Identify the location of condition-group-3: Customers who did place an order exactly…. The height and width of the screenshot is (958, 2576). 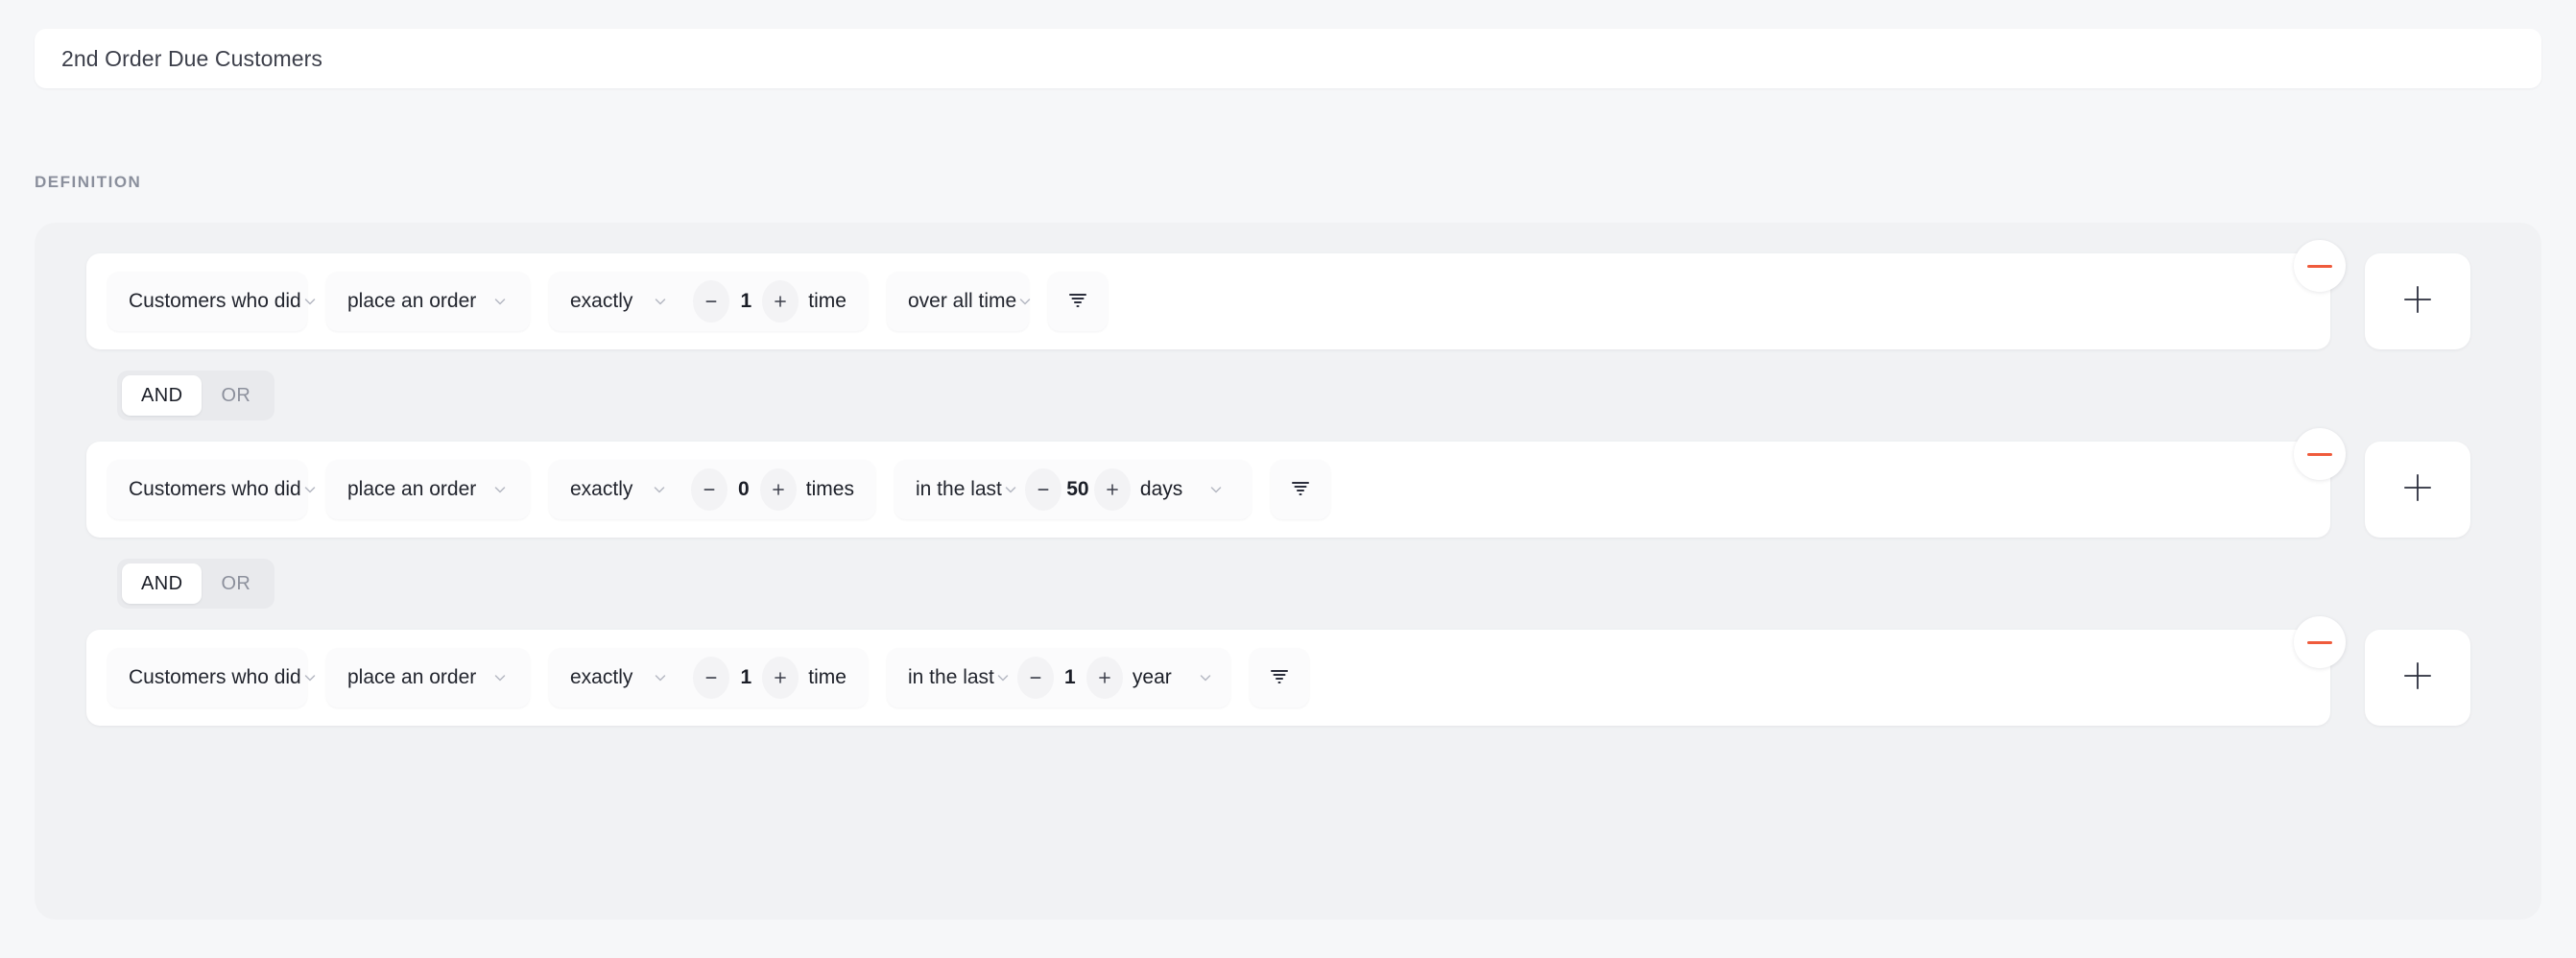
(1313, 671).